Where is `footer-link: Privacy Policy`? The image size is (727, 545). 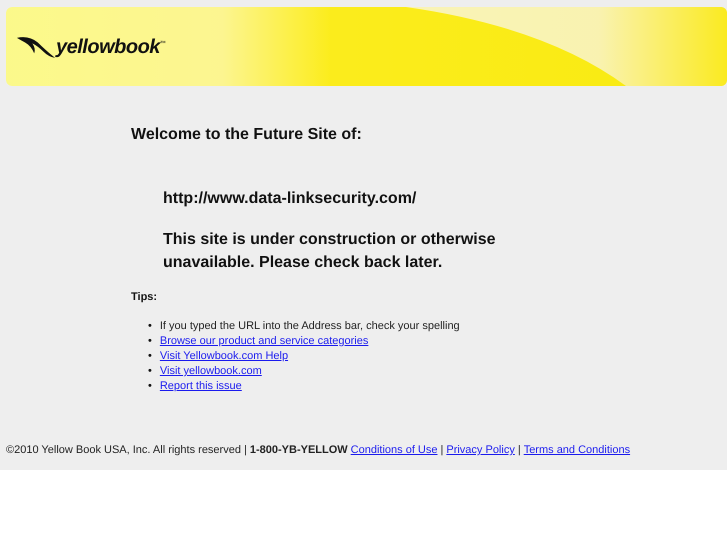
footer-link: Privacy Policy is located at coordinates (480, 450).